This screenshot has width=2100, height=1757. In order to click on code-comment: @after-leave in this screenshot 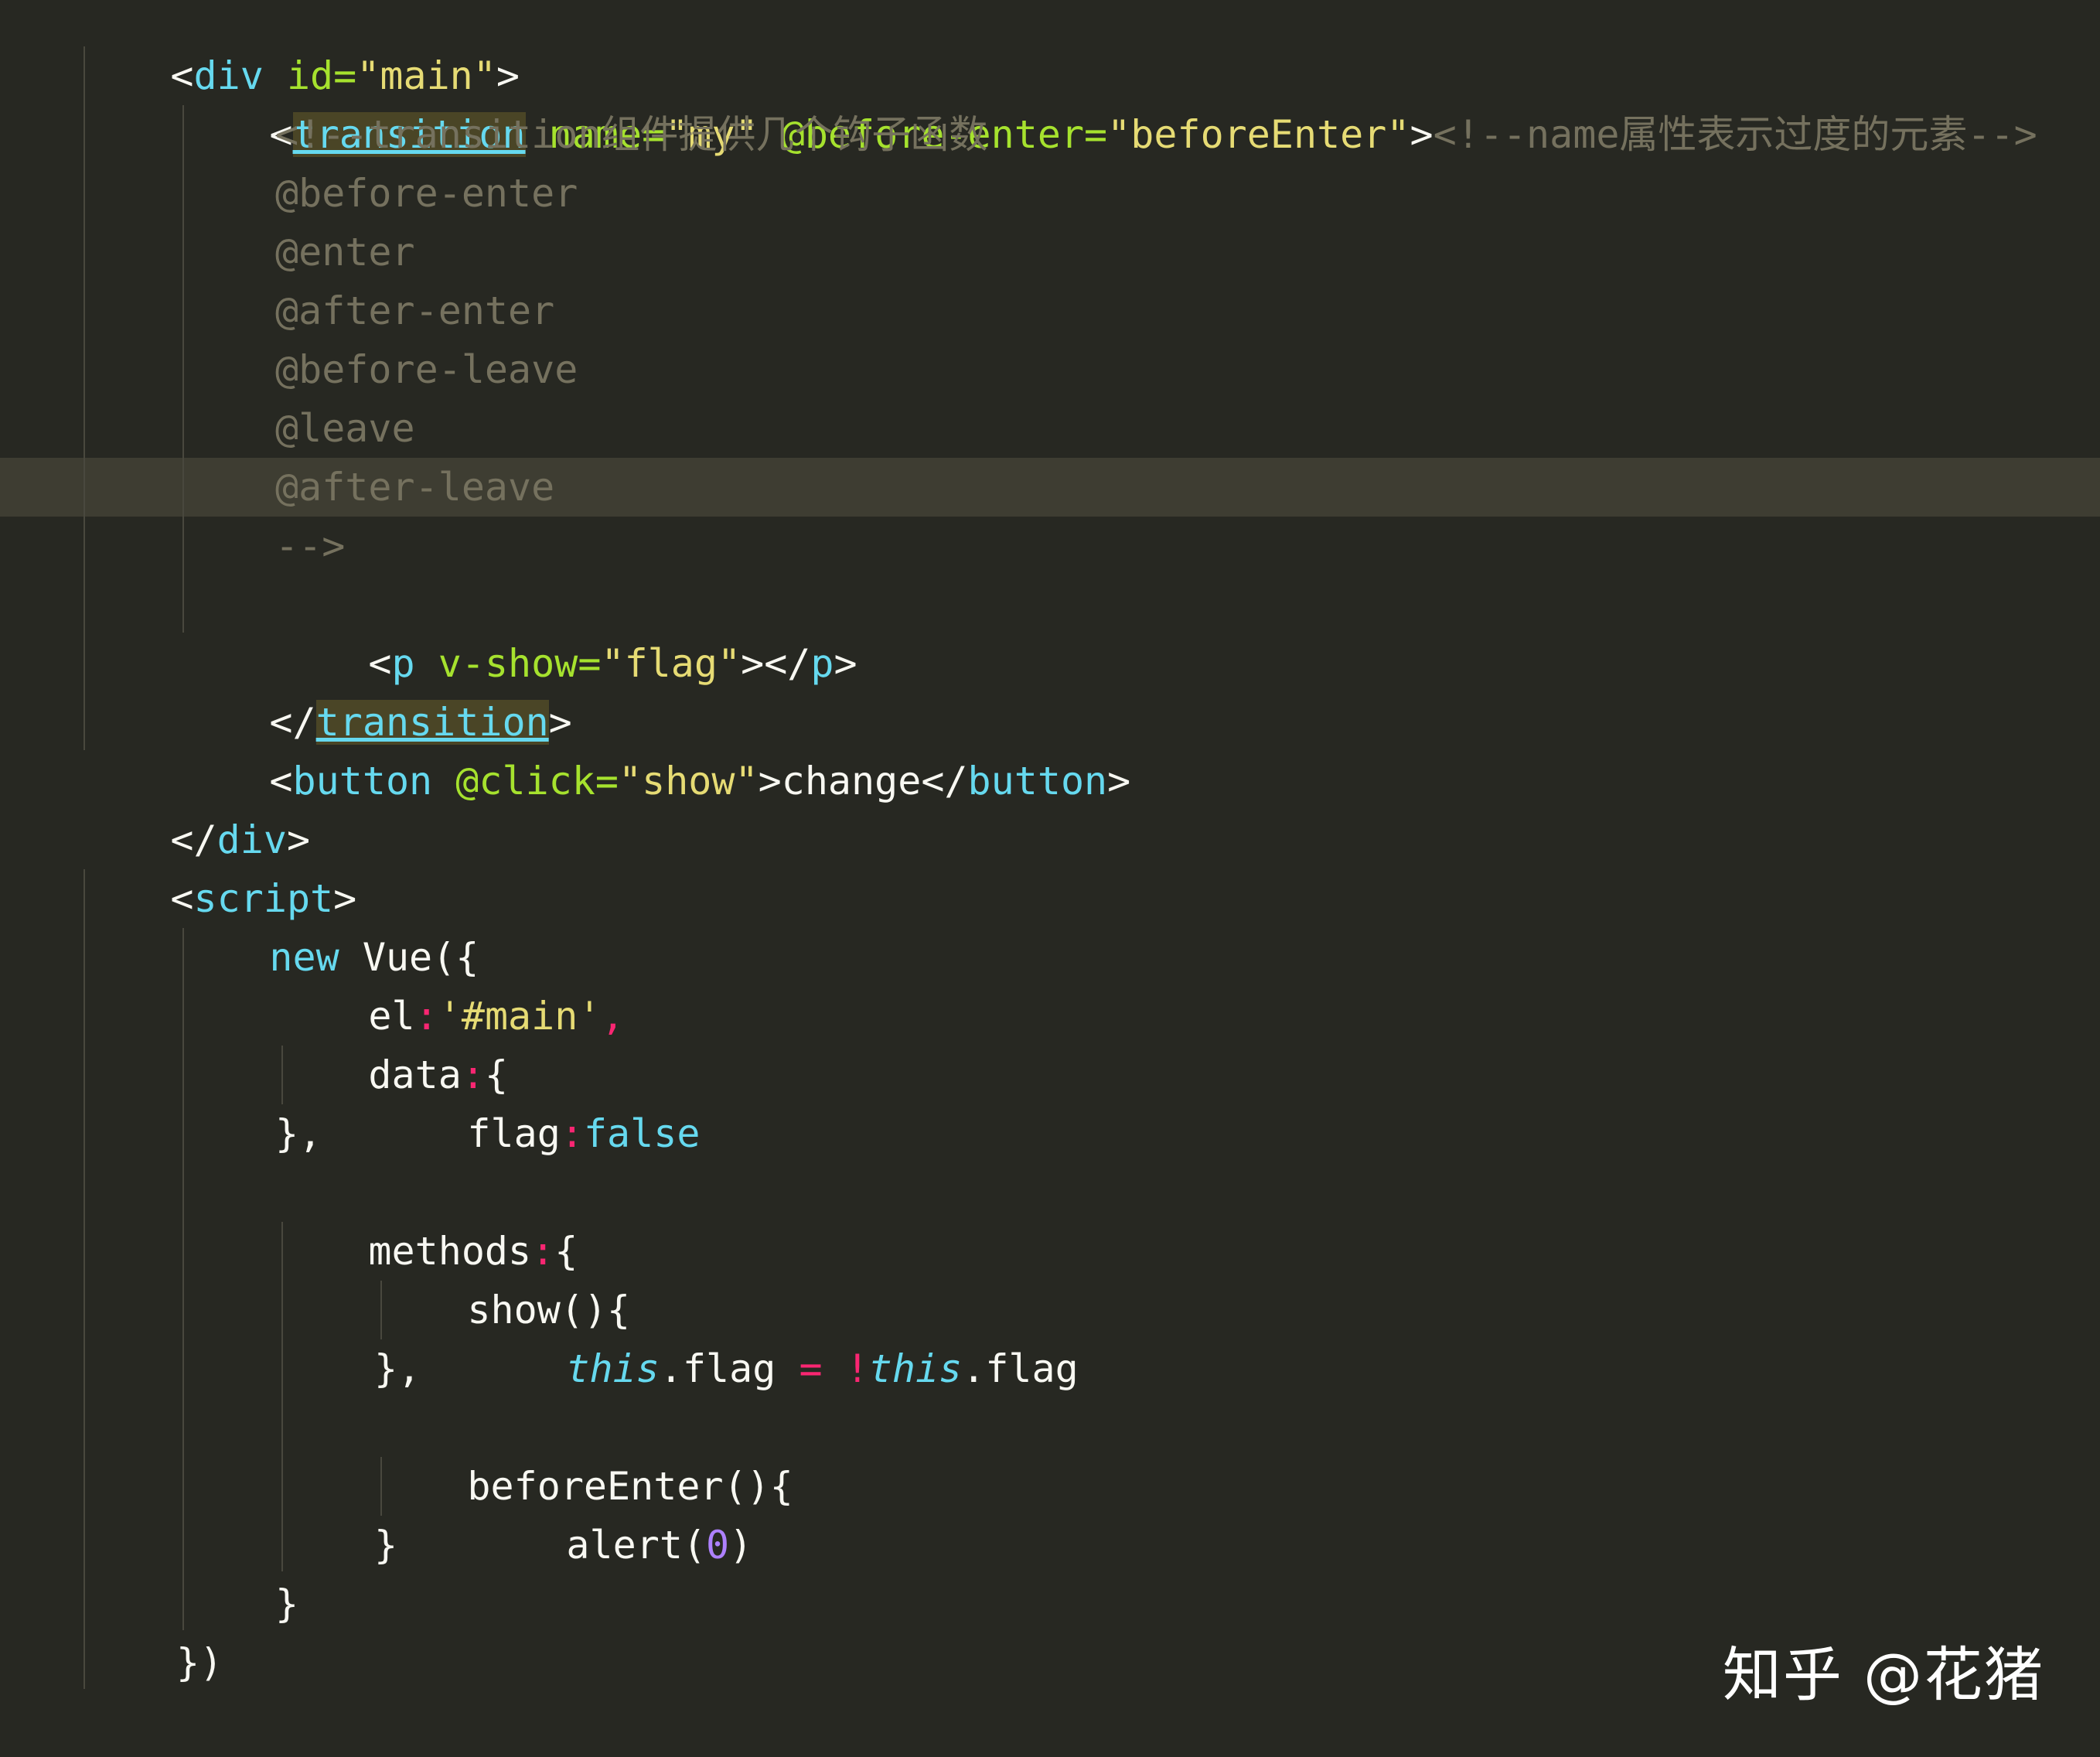, I will do `click(414, 487)`.